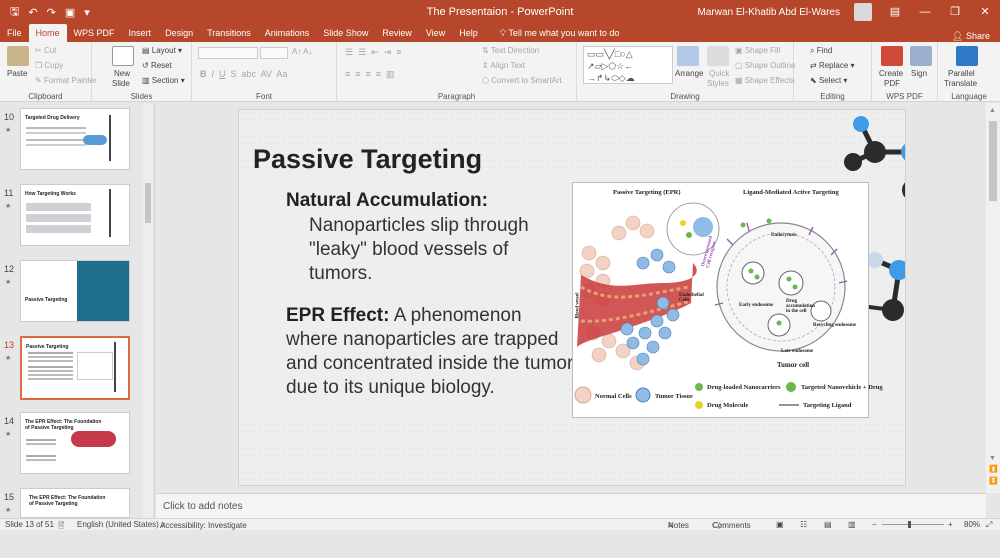 The height and width of the screenshot is (558, 1000). I want to click on shape-outline-button: ▢ Shape Outline, so click(765, 65).